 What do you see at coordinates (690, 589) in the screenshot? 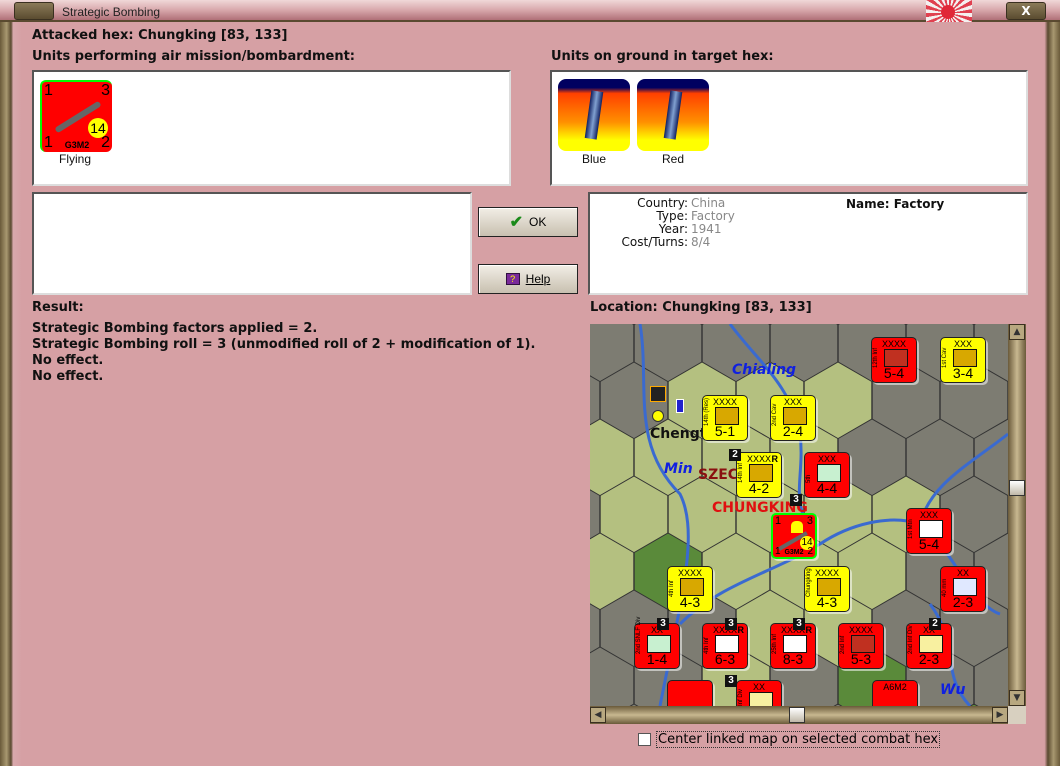
I see `map-unit-counter: XXXX 4-3 4th Inf` at bounding box center [690, 589].